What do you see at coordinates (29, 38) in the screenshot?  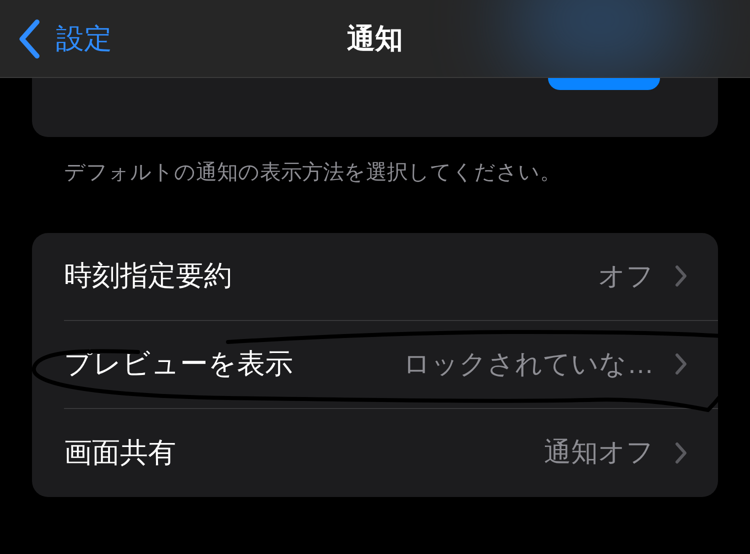 I see `chevron-left-icon` at bounding box center [29, 38].